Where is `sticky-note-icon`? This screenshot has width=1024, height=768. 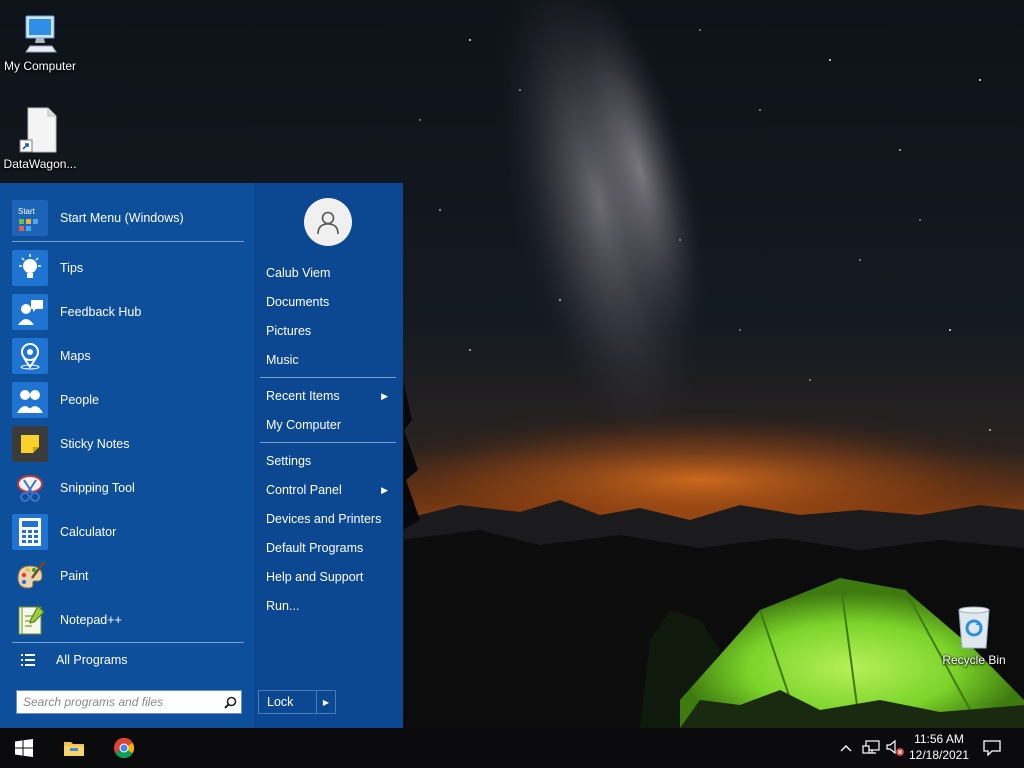 sticky-note-icon is located at coordinates (30, 444).